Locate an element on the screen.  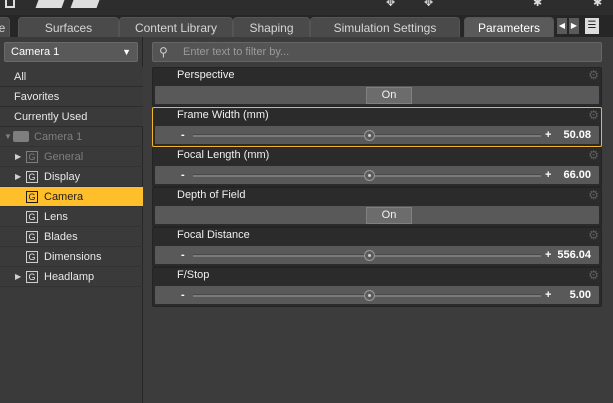
tree-item-general: ▶ G General is located at coordinates (71, 157).